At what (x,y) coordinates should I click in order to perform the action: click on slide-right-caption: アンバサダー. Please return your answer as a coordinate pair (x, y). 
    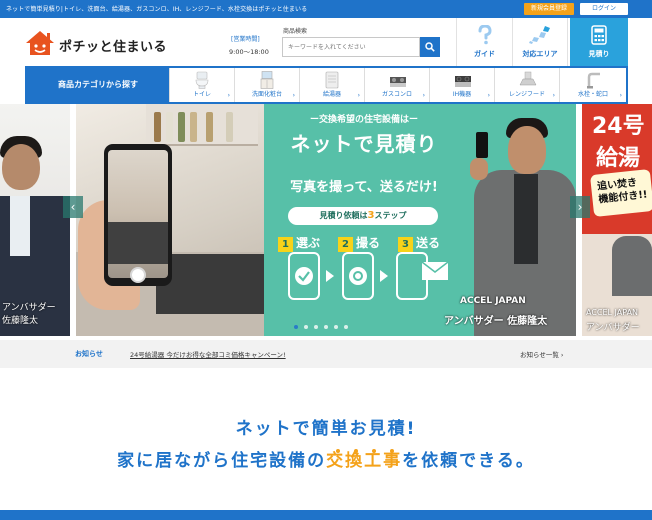
    Looking at the image, I should click on (613, 328).